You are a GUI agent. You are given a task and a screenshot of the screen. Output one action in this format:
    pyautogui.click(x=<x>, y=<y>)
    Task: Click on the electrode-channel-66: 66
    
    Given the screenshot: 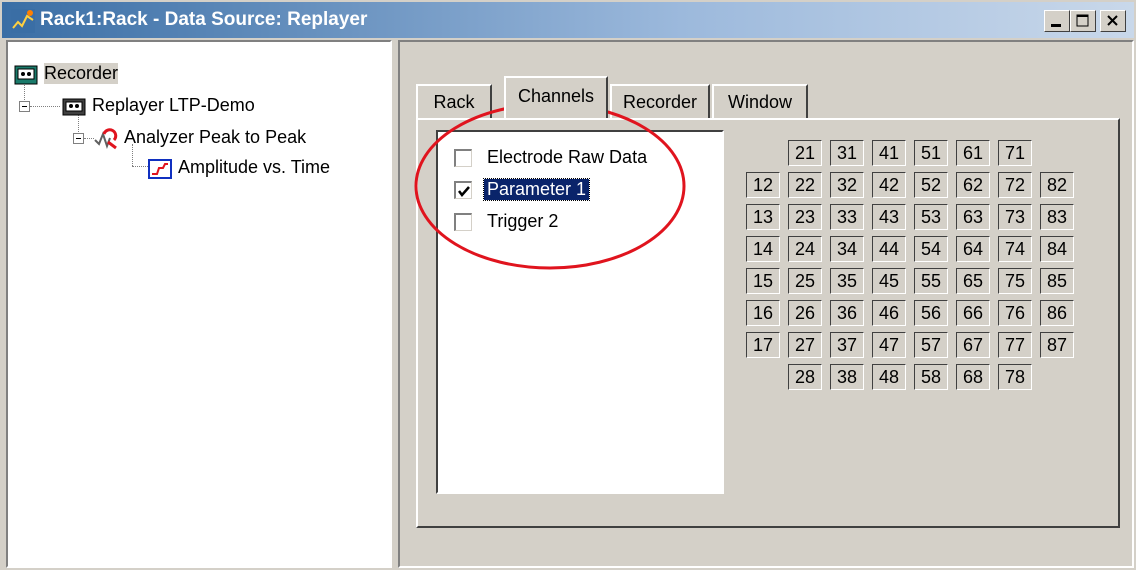 What is the action you would take?
    pyautogui.click(x=973, y=313)
    